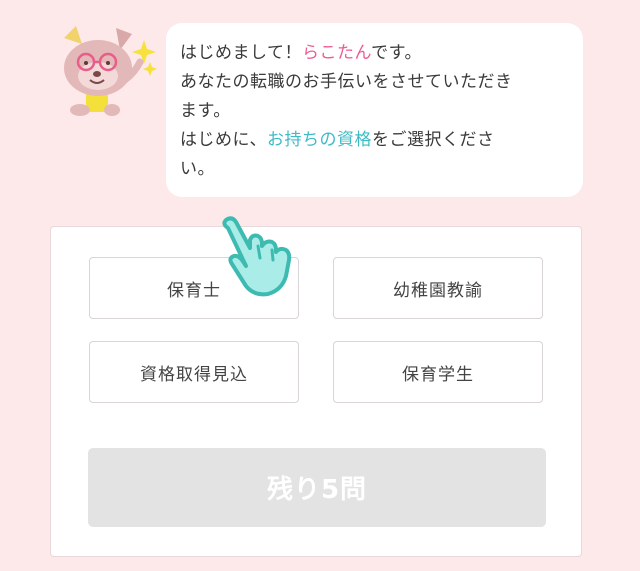 This screenshot has height=571, width=640. I want to click on bubble-text: です。, so click(396, 53).